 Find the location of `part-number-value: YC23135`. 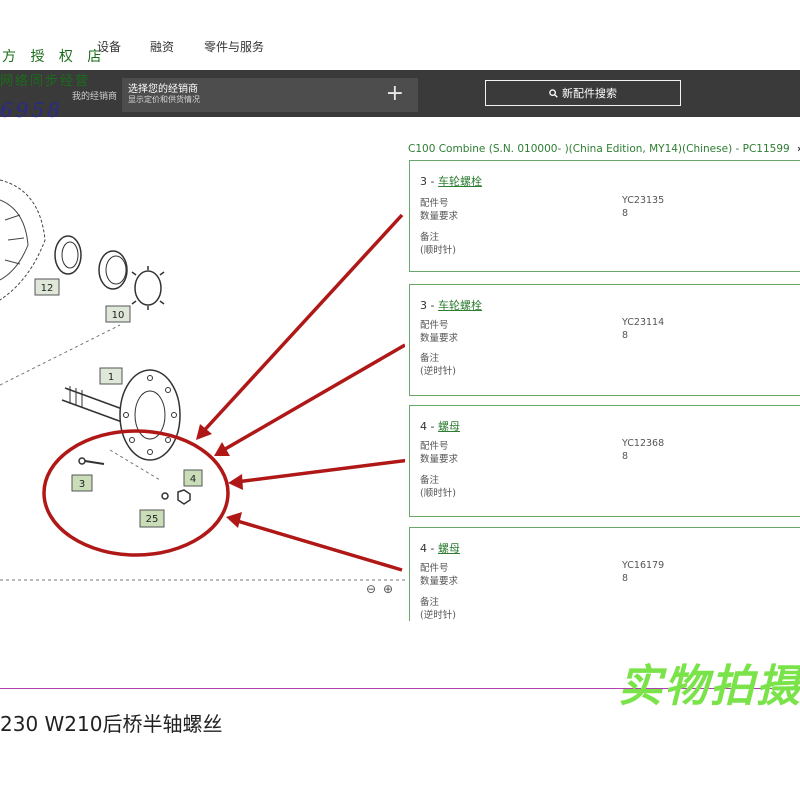

part-number-value: YC23135 is located at coordinates (643, 200).